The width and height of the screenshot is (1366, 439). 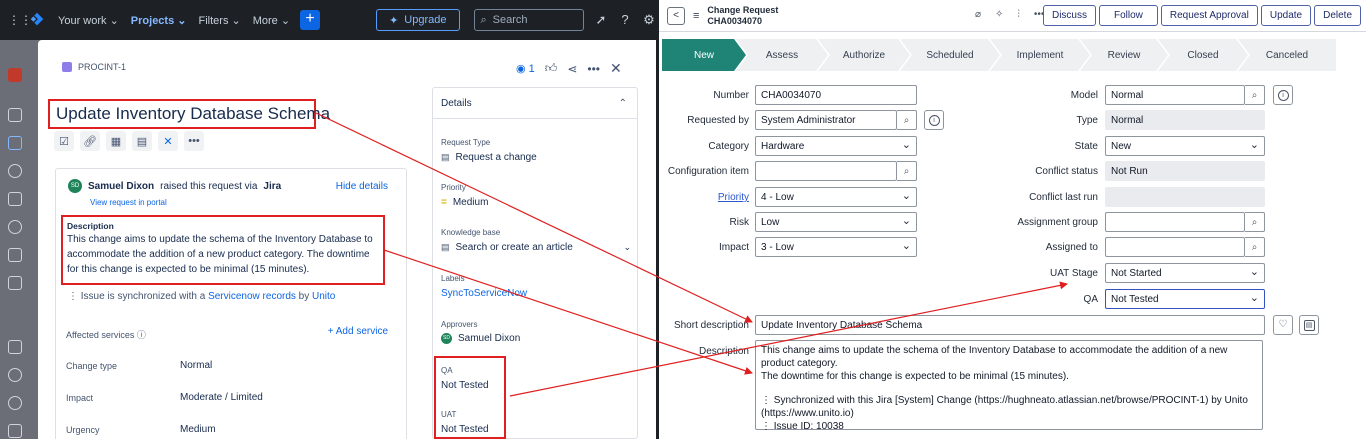 I want to click on category-select: Hardware, so click(x=836, y=146).